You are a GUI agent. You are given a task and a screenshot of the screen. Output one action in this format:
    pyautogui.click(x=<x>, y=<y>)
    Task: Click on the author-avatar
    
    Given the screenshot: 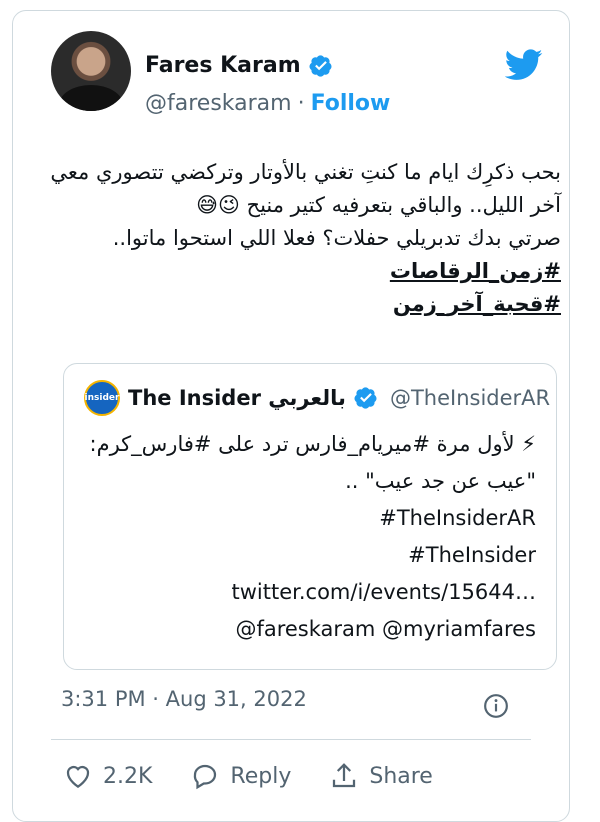 What is the action you would take?
    pyautogui.click(x=91, y=71)
    